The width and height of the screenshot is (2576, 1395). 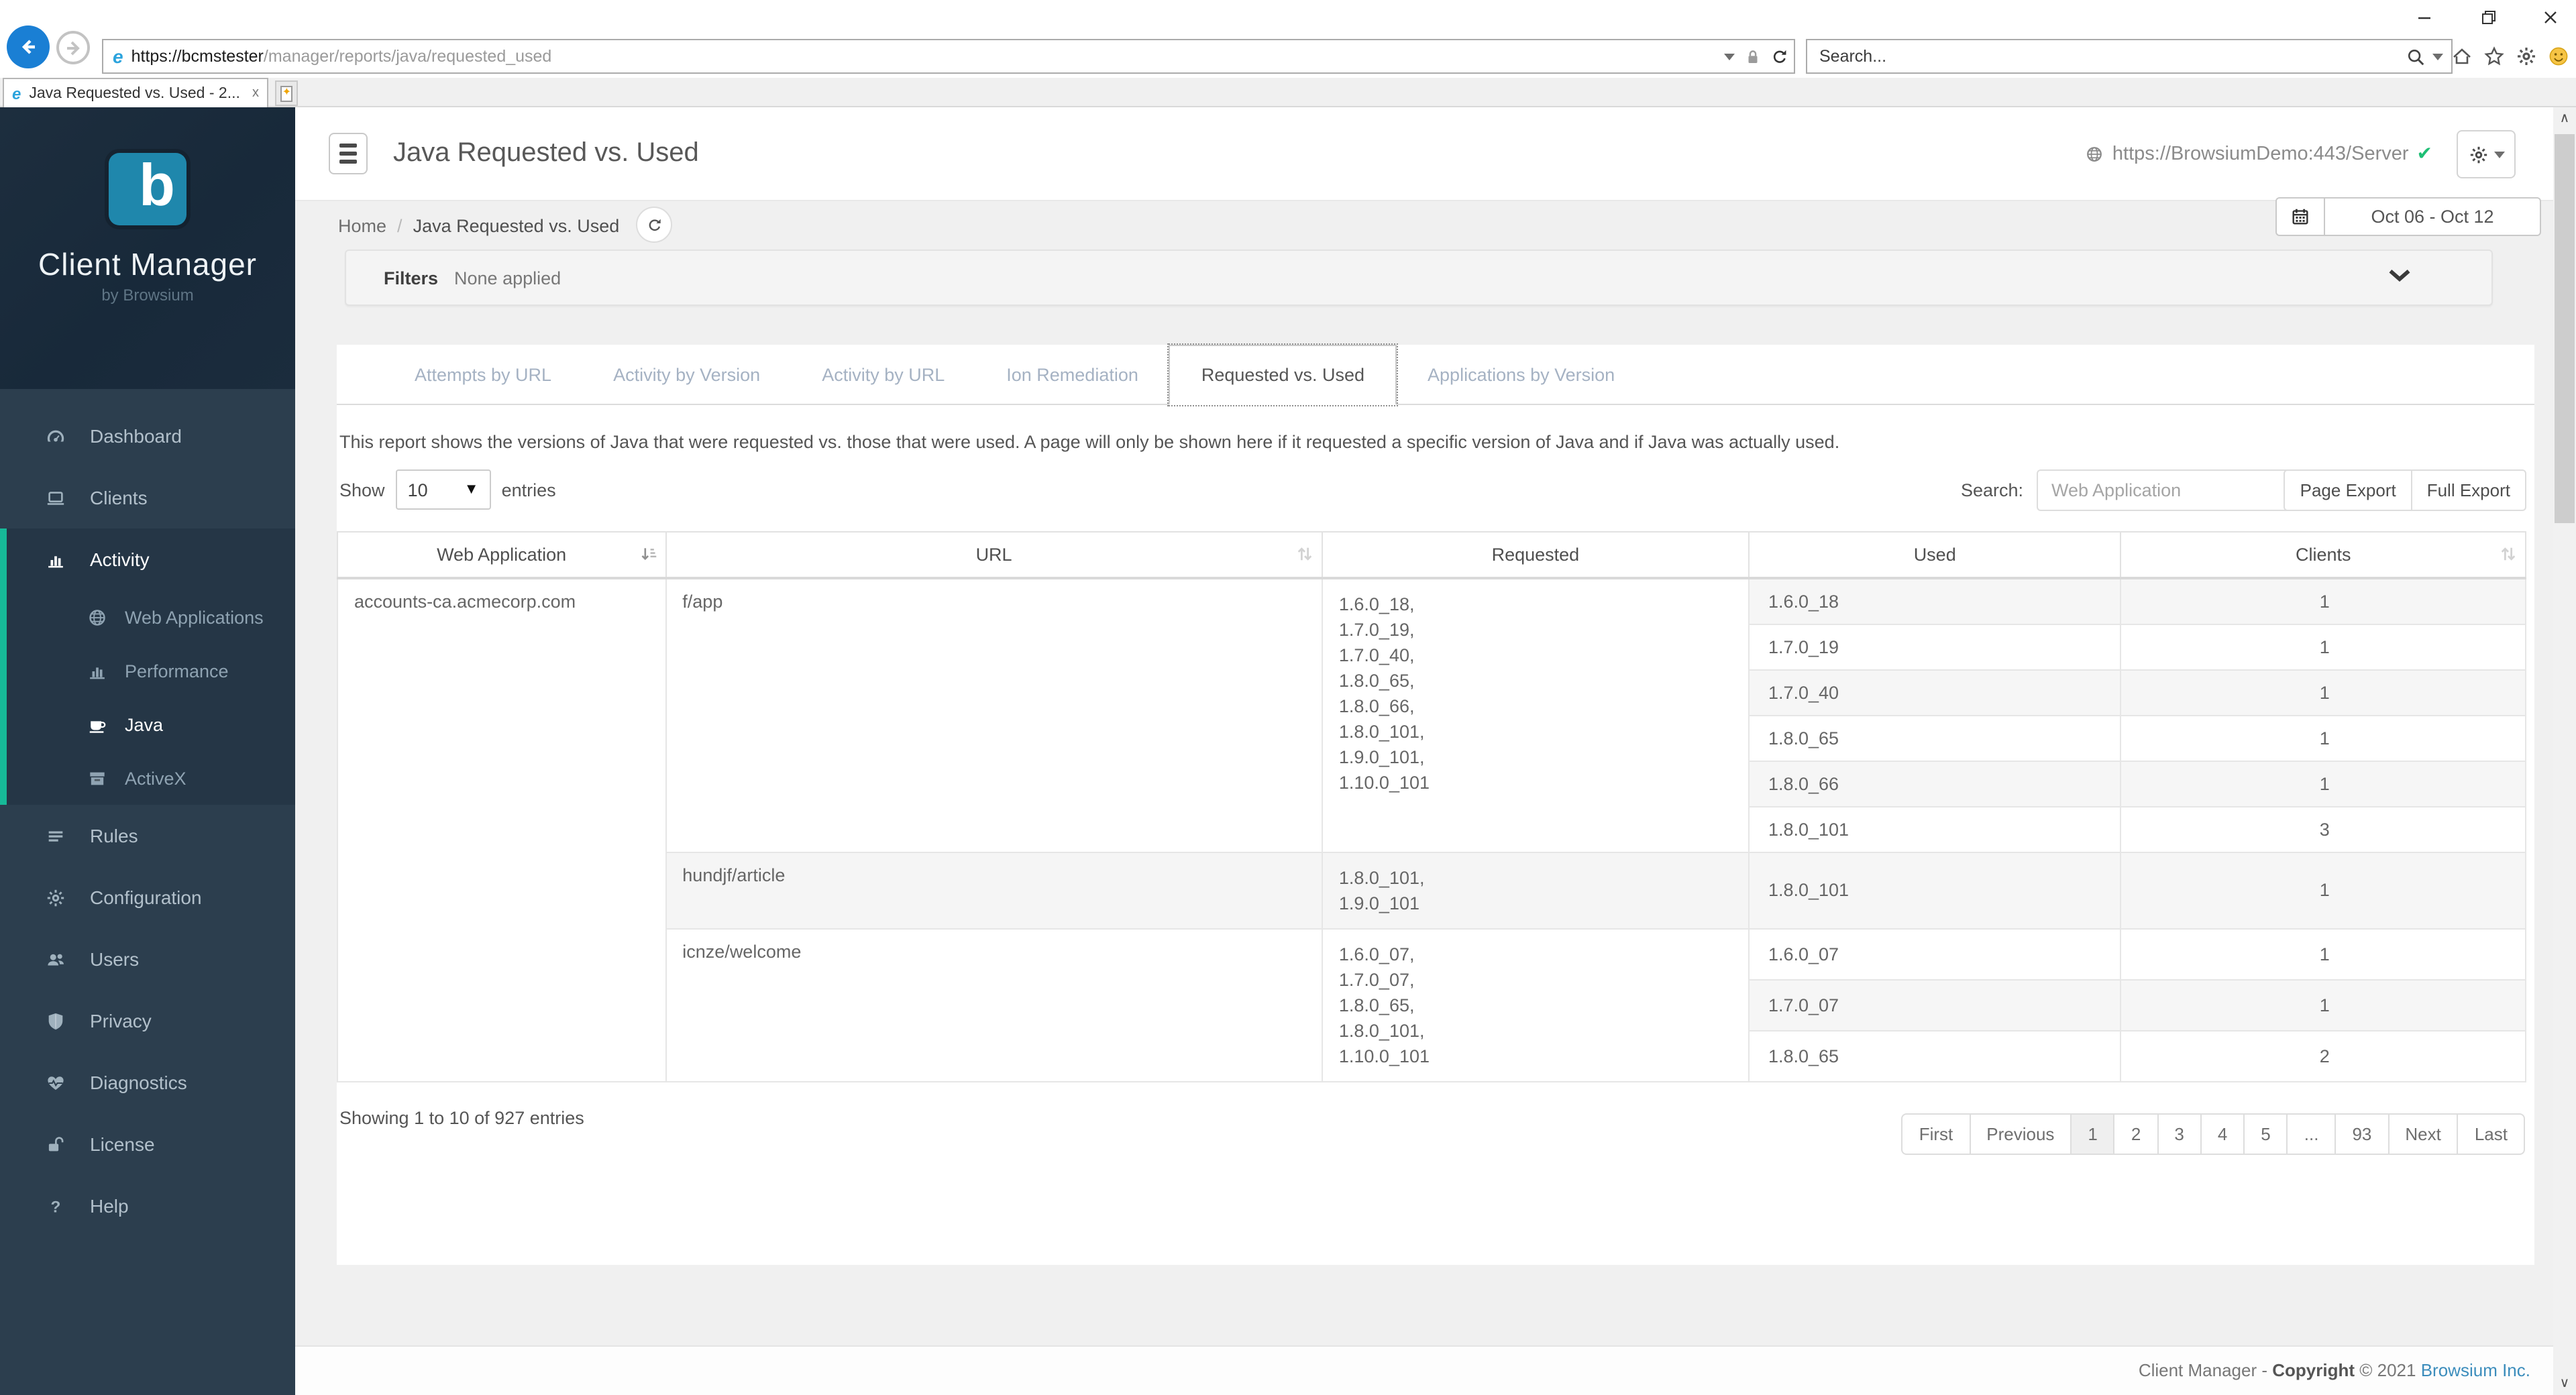 I want to click on browser-search-box, so click(x=2129, y=56).